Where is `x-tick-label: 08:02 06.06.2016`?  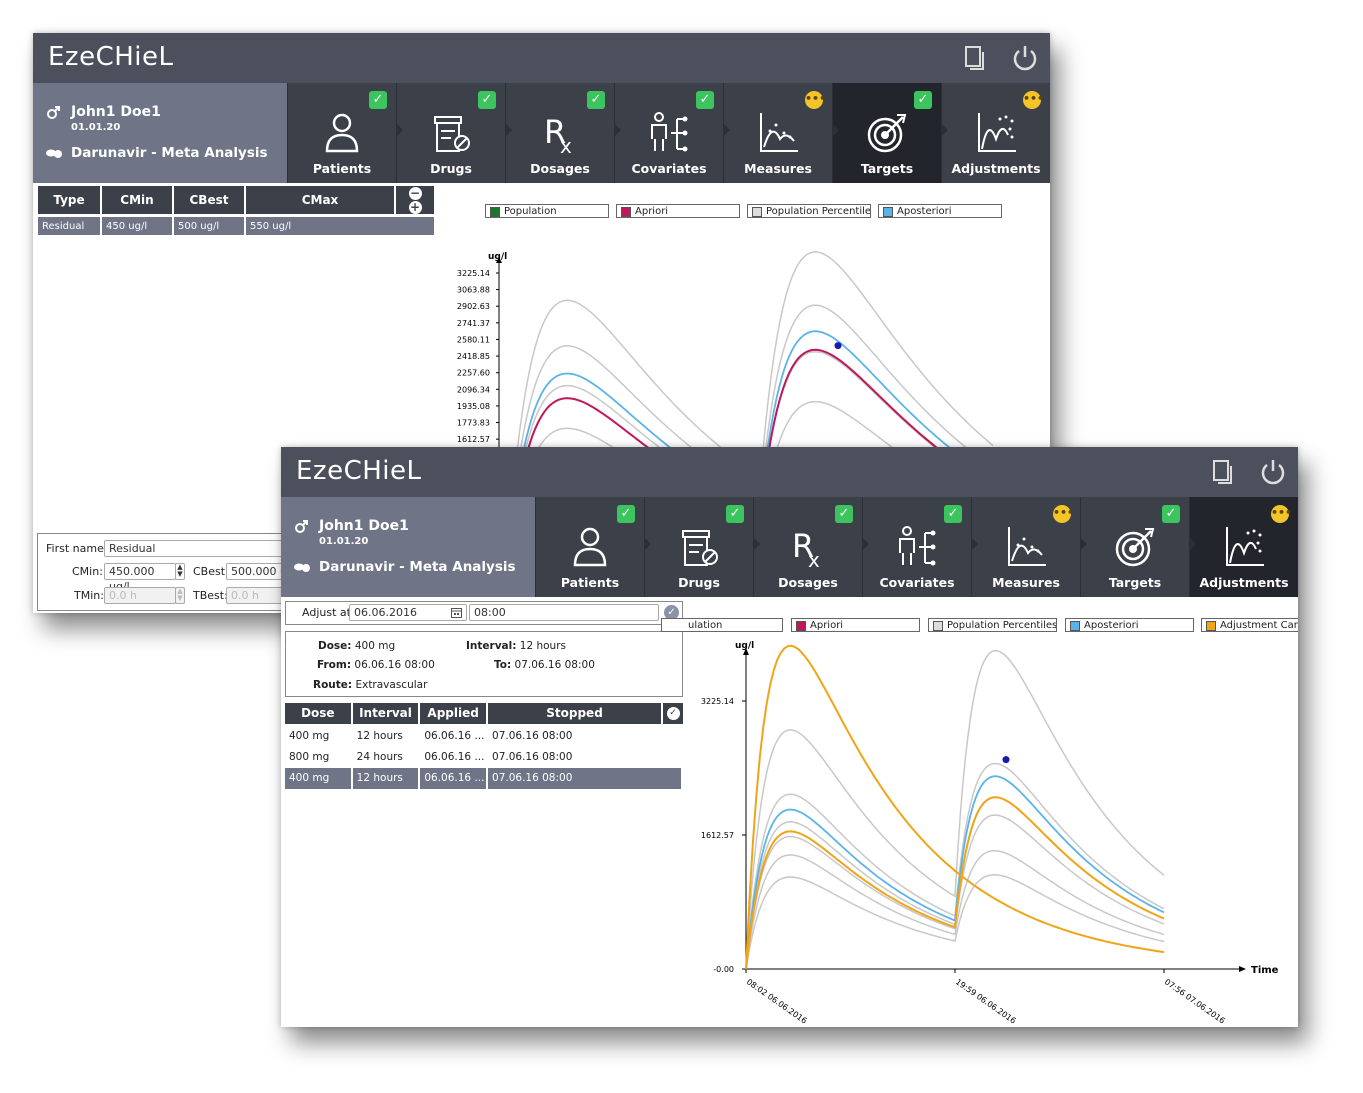 x-tick-label: 08:02 06.06.2016 is located at coordinates (777, 1001).